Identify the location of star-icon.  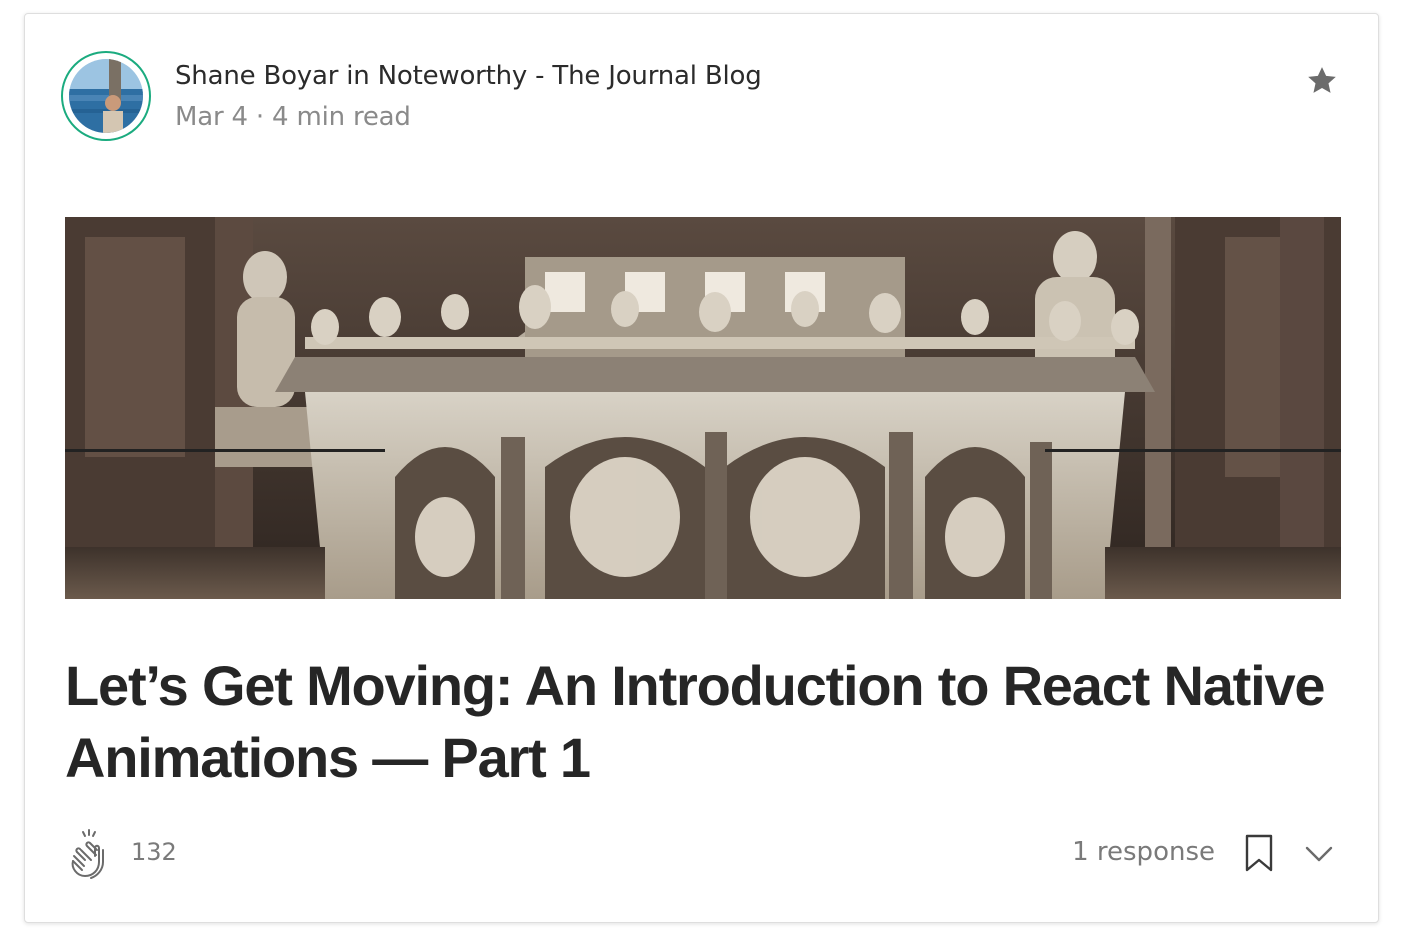
(1322, 81).